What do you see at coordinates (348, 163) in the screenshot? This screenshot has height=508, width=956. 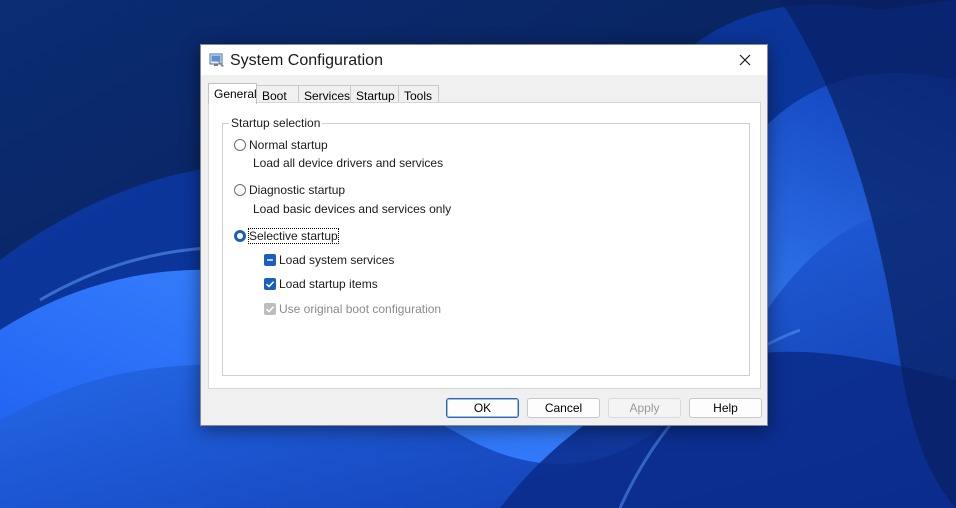 I see `normal-startup-description: Load all device drivers and services` at bounding box center [348, 163].